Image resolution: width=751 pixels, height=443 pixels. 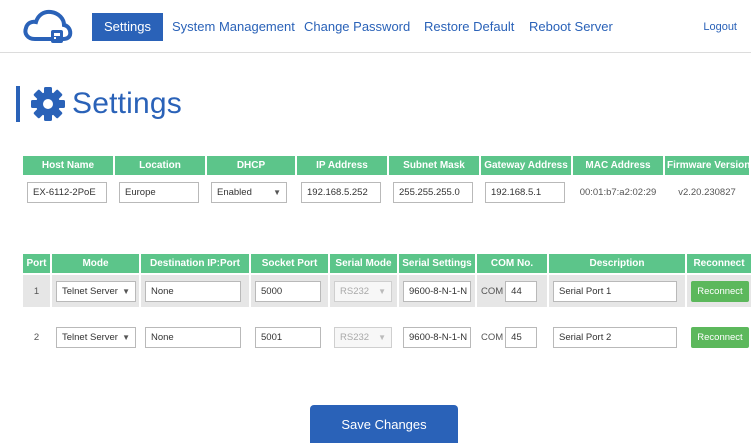 I want to click on col-serial-settings: Serial Settings, so click(x=437, y=263).